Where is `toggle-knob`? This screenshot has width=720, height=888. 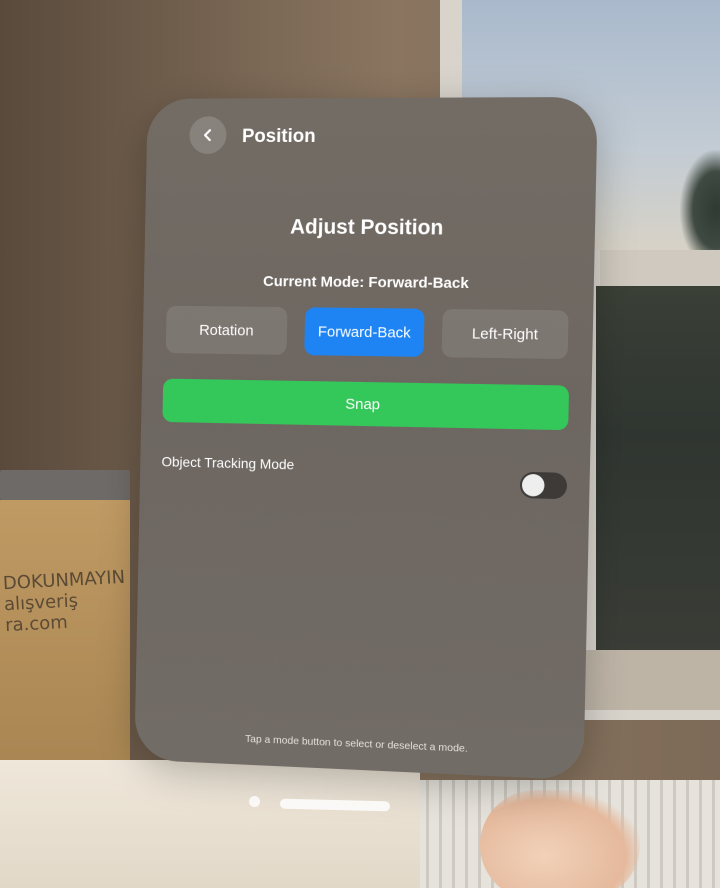 toggle-knob is located at coordinates (533, 485).